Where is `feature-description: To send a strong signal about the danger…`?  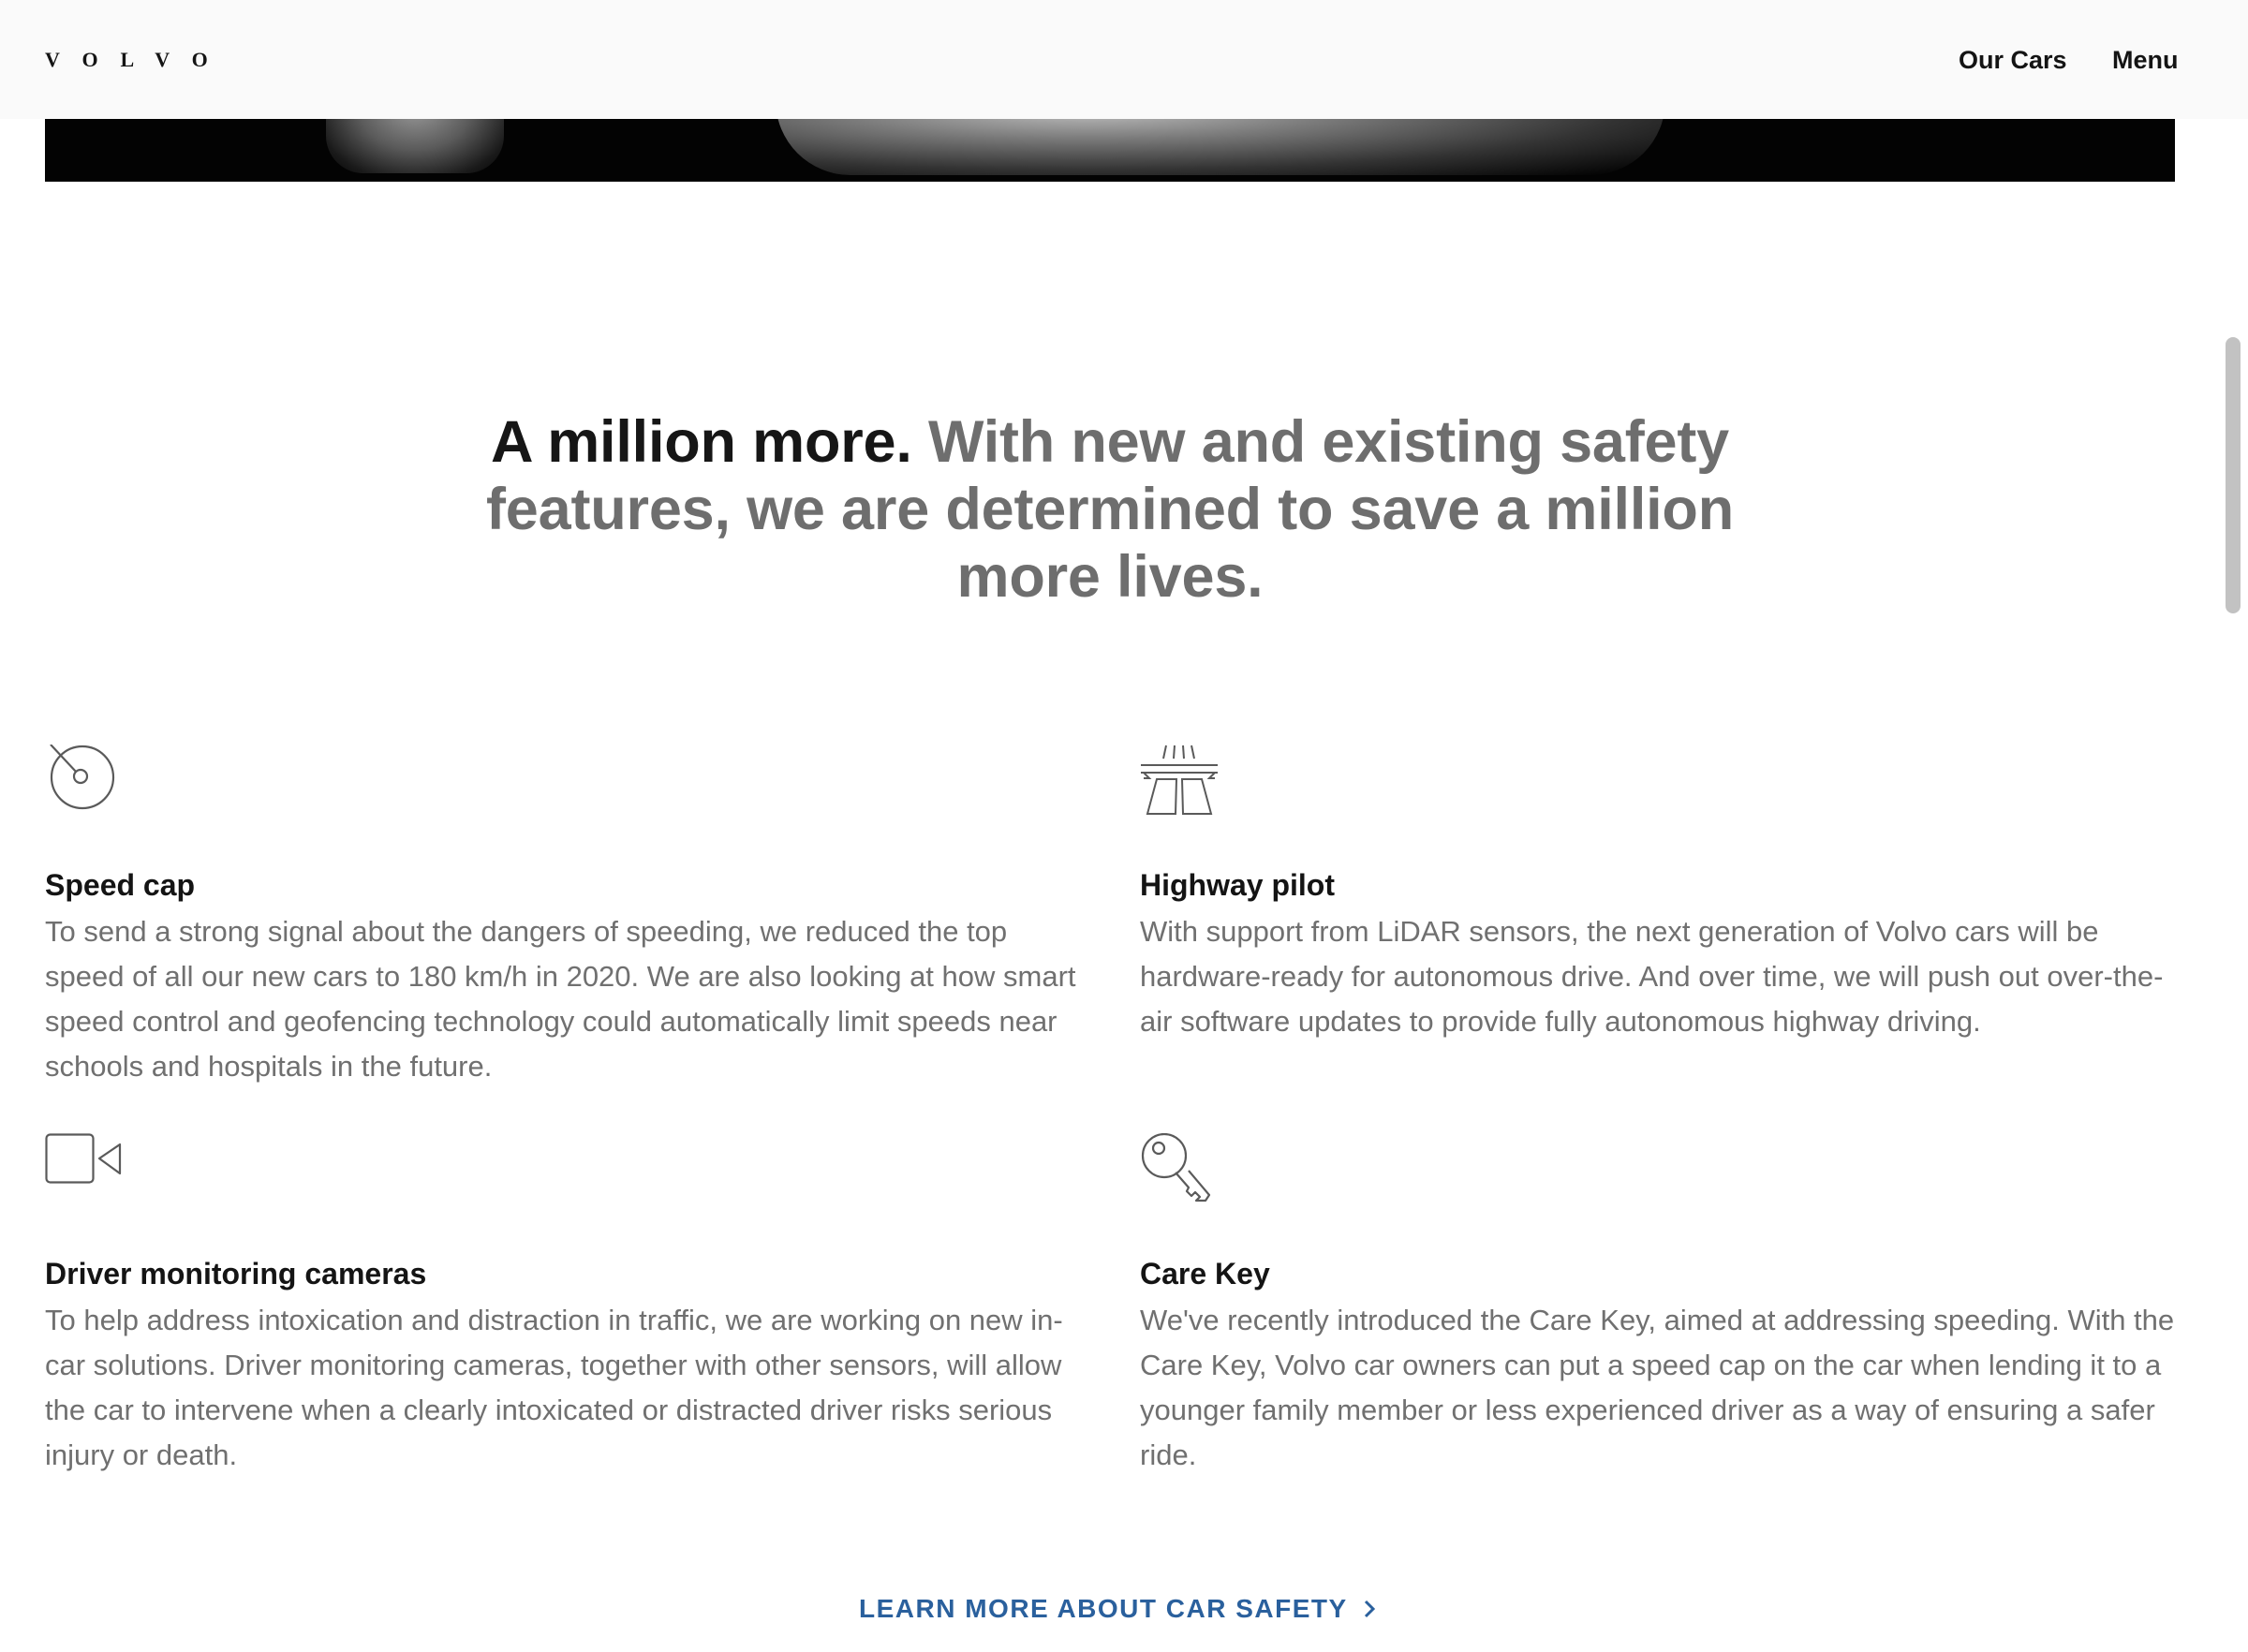
feature-description: To send a strong signal about the danger… is located at coordinates (560, 999).